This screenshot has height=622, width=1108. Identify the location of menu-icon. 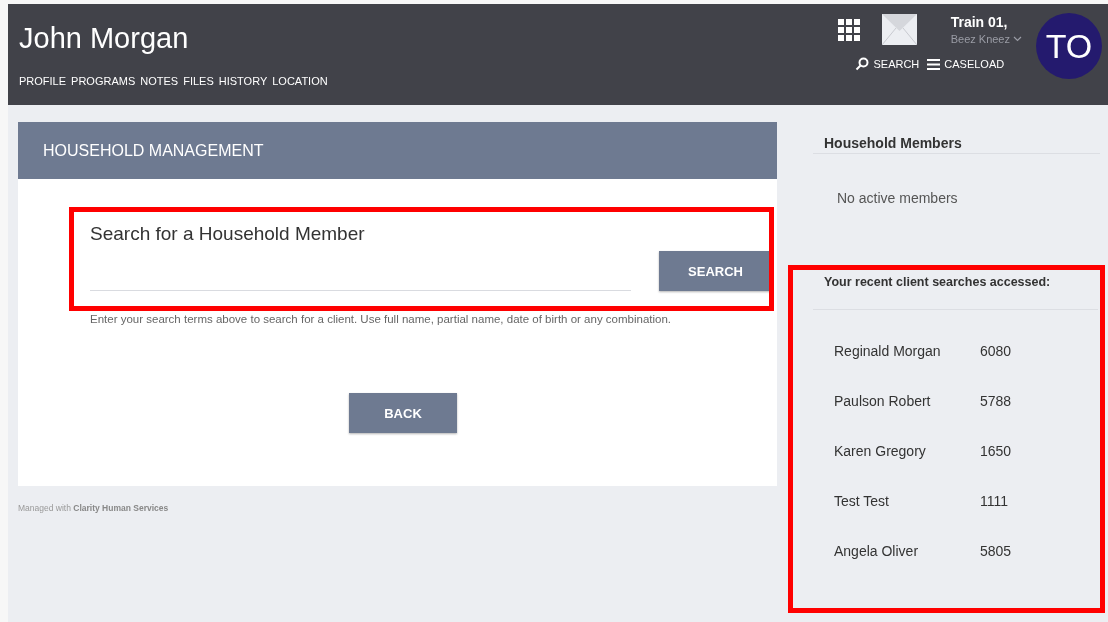
(934, 64).